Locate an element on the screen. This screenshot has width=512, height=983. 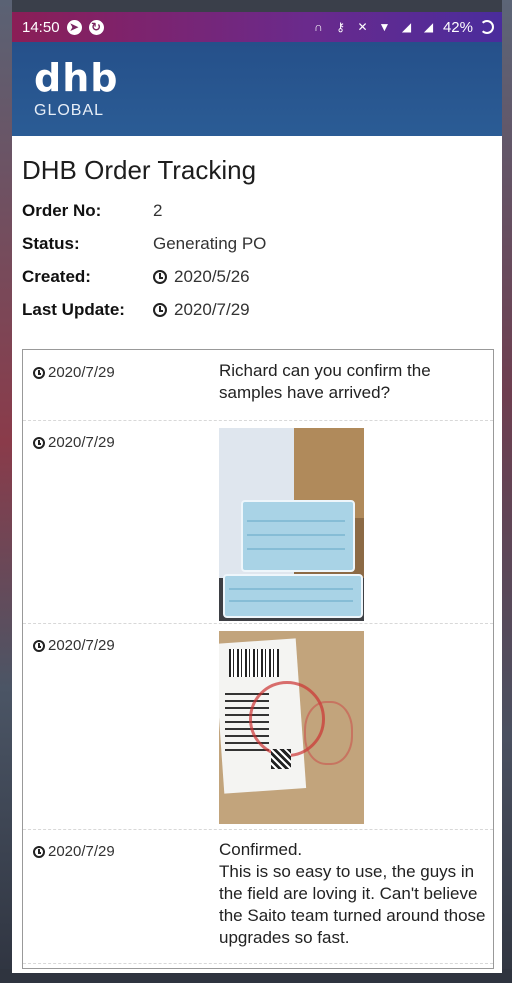
status-row: Status: Generating PO is located at coordinates (257, 243).